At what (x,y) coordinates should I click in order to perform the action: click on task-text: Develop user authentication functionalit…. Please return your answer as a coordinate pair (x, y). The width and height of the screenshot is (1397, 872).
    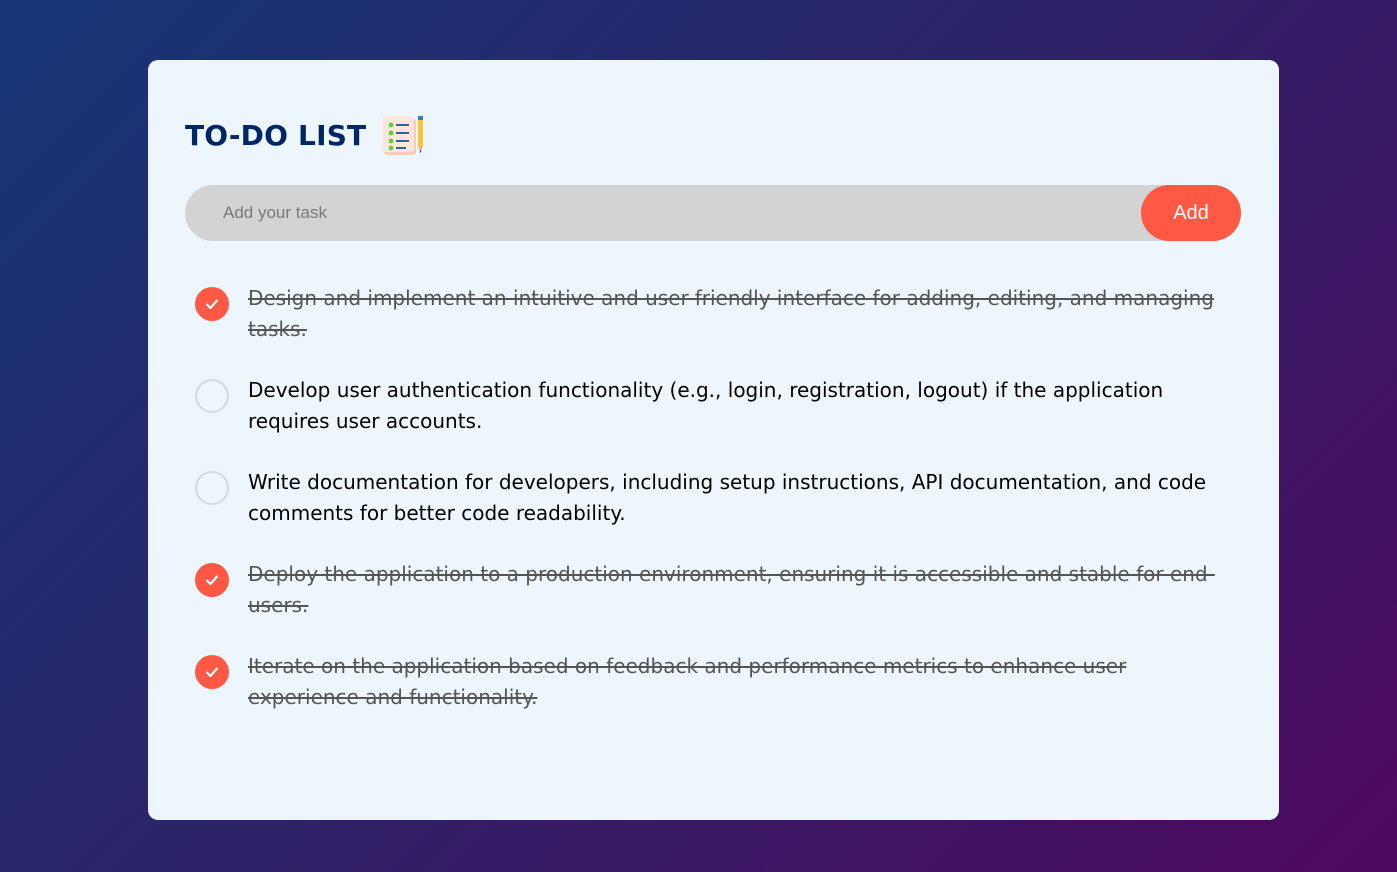
    Looking at the image, I should click on (706, 405).